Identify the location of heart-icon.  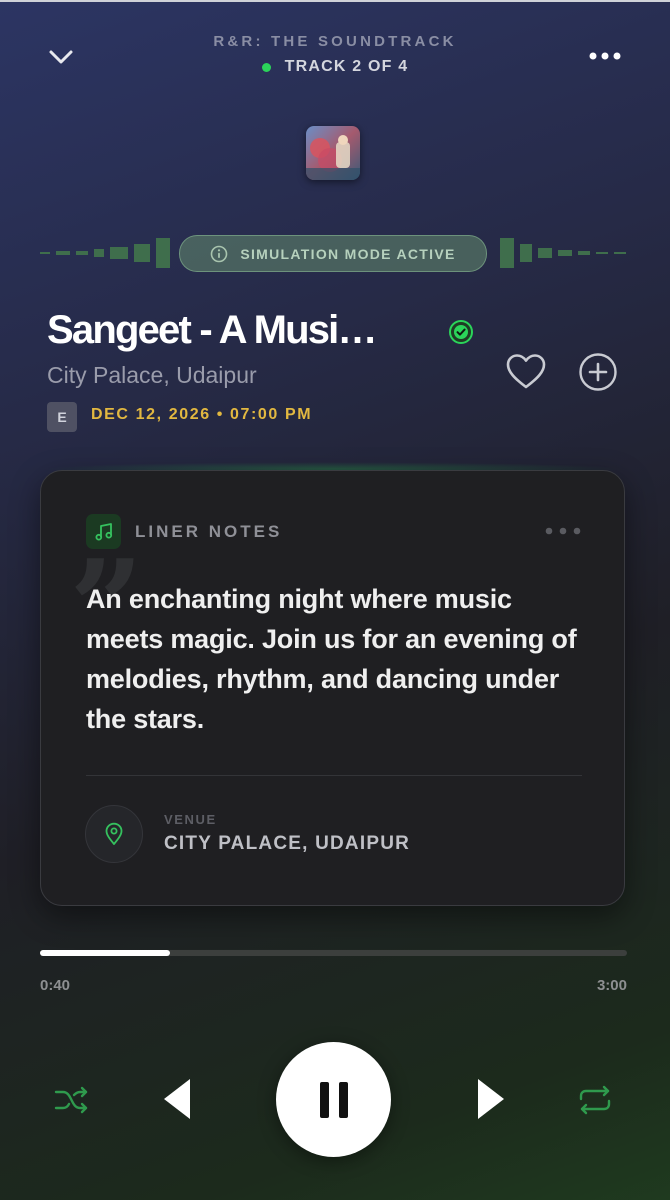
(526, 371).